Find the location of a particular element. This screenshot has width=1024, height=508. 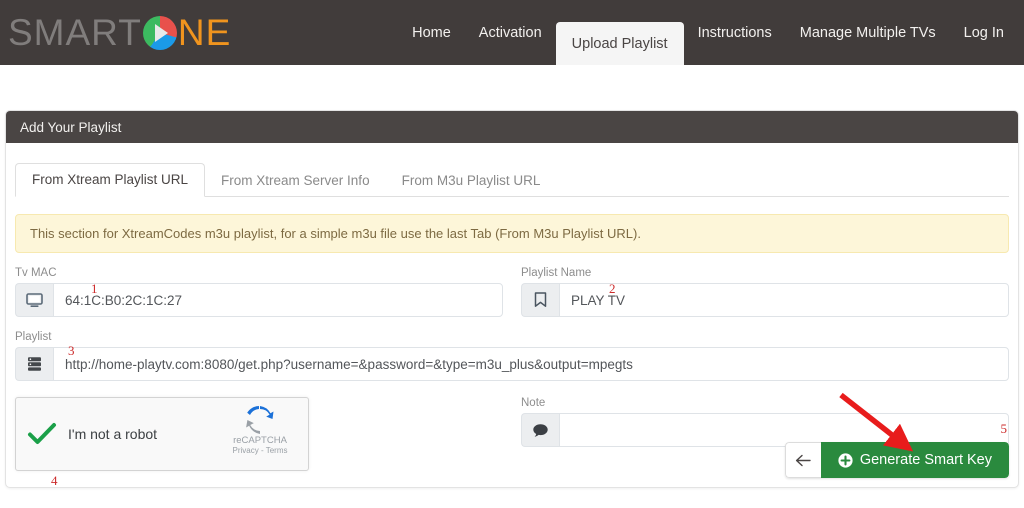

pie-play-logo-icon is located at coordinates (159, 33).